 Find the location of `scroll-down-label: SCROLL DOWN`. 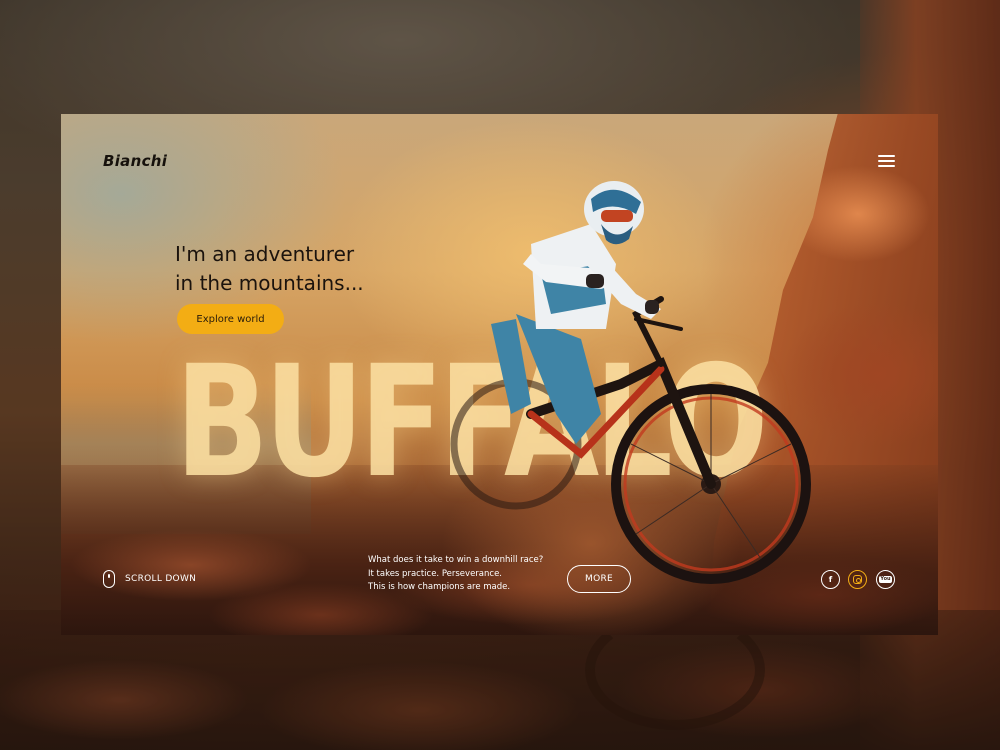

scroll-down-label: SCROLL DOWN is located at coordinates (161, 579).